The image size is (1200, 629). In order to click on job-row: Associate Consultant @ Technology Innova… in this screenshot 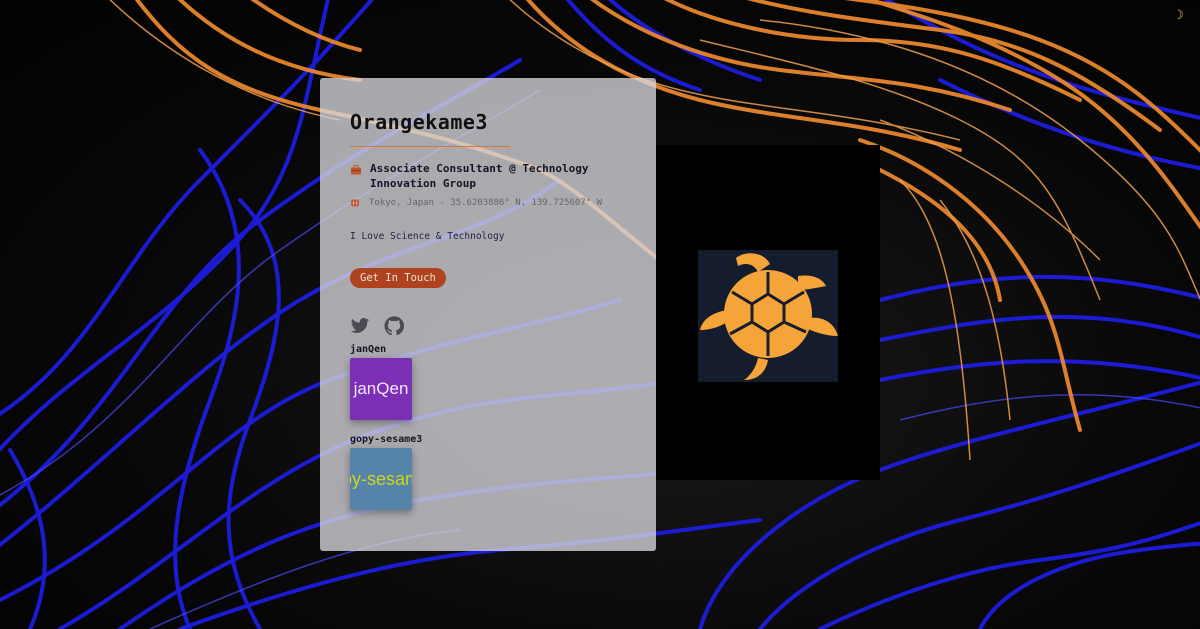, I will do `click(488, 176)`.